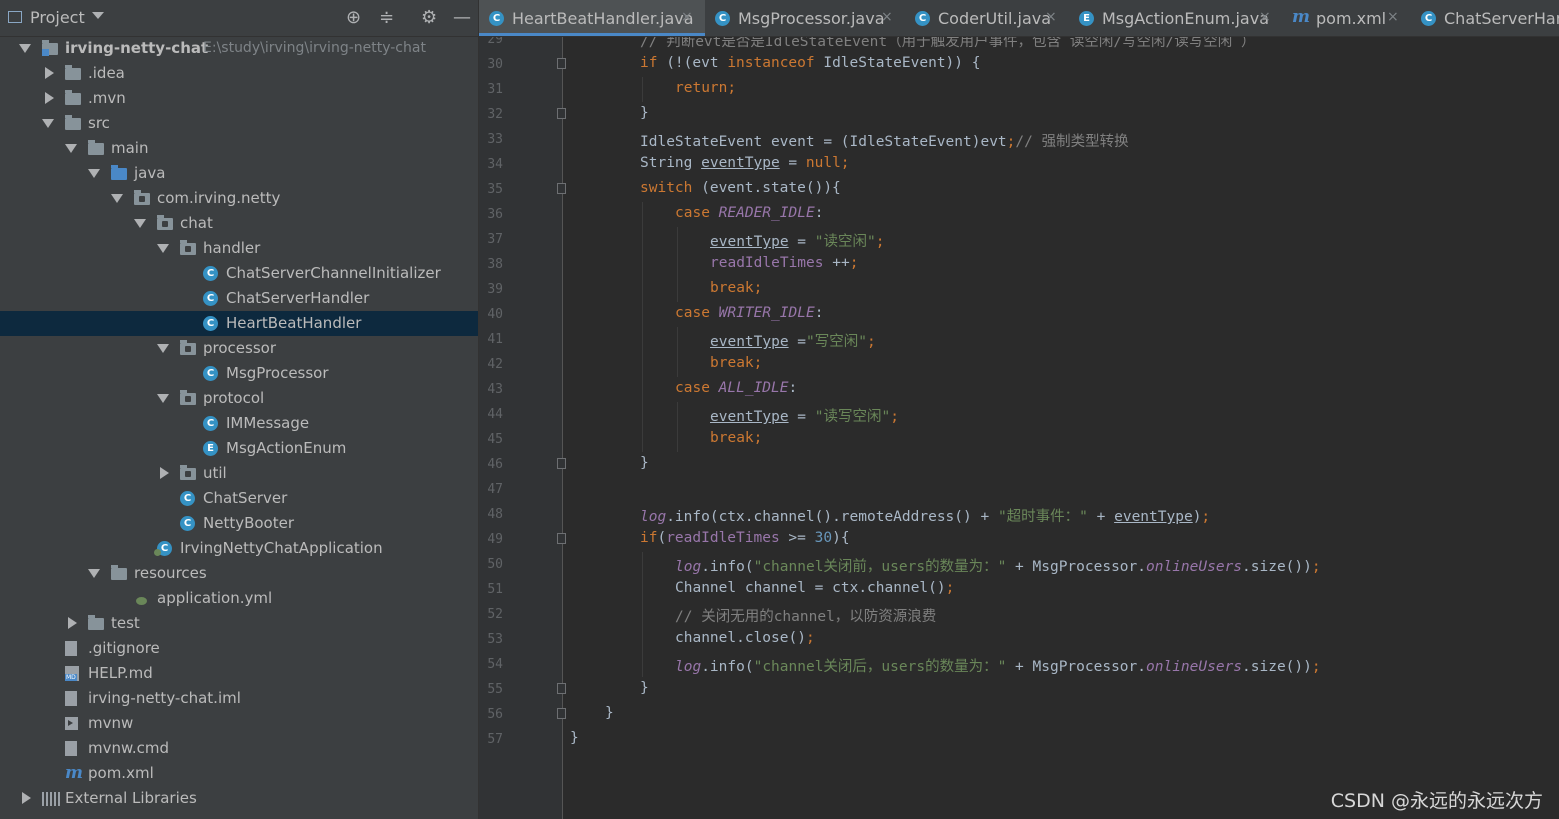  I want to click on tree-item: C ChatServerChannelInitializer, so click(239, 273).